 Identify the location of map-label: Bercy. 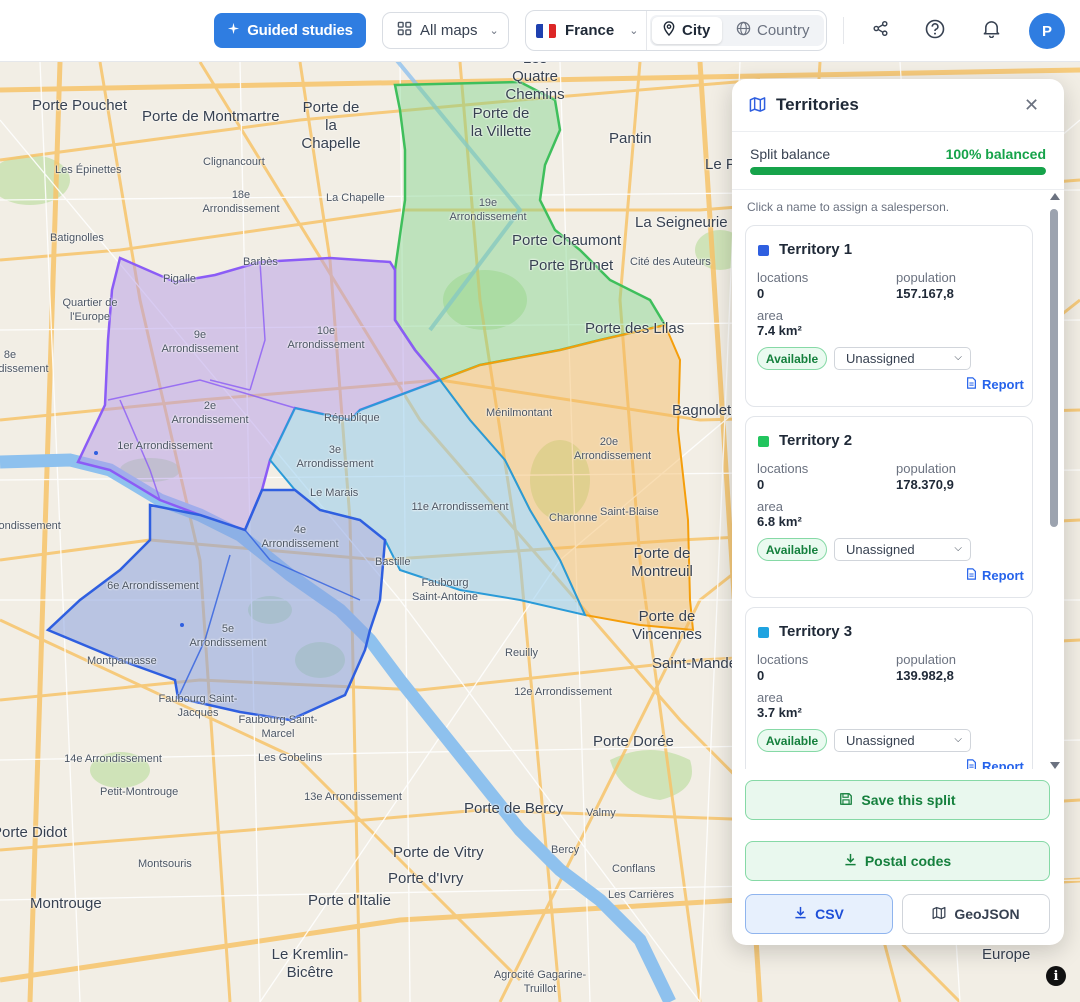
(565, 850).